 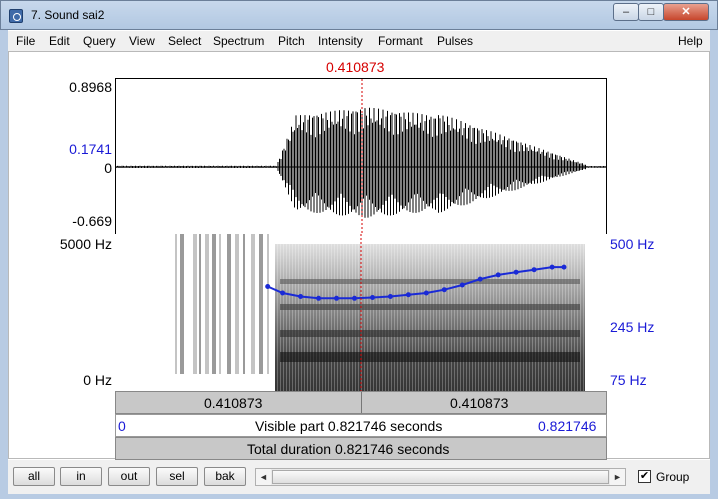 I want to click on maximize-button: □, so click(x=651, y=12).